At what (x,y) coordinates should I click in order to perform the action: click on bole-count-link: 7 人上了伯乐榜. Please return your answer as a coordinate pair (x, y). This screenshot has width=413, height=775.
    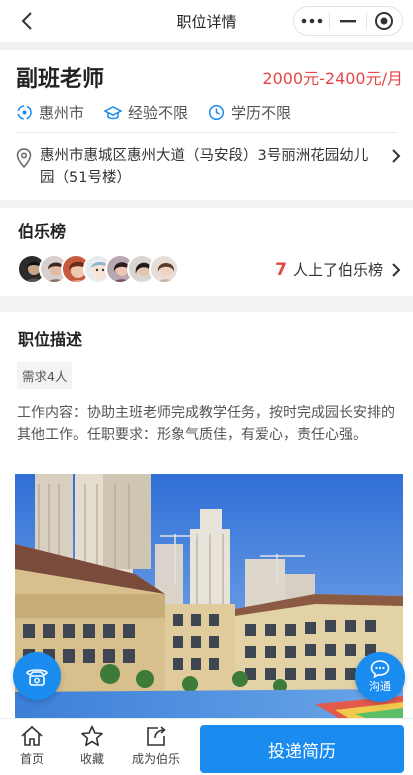
    Looking at the image, I should click on (338, 269).